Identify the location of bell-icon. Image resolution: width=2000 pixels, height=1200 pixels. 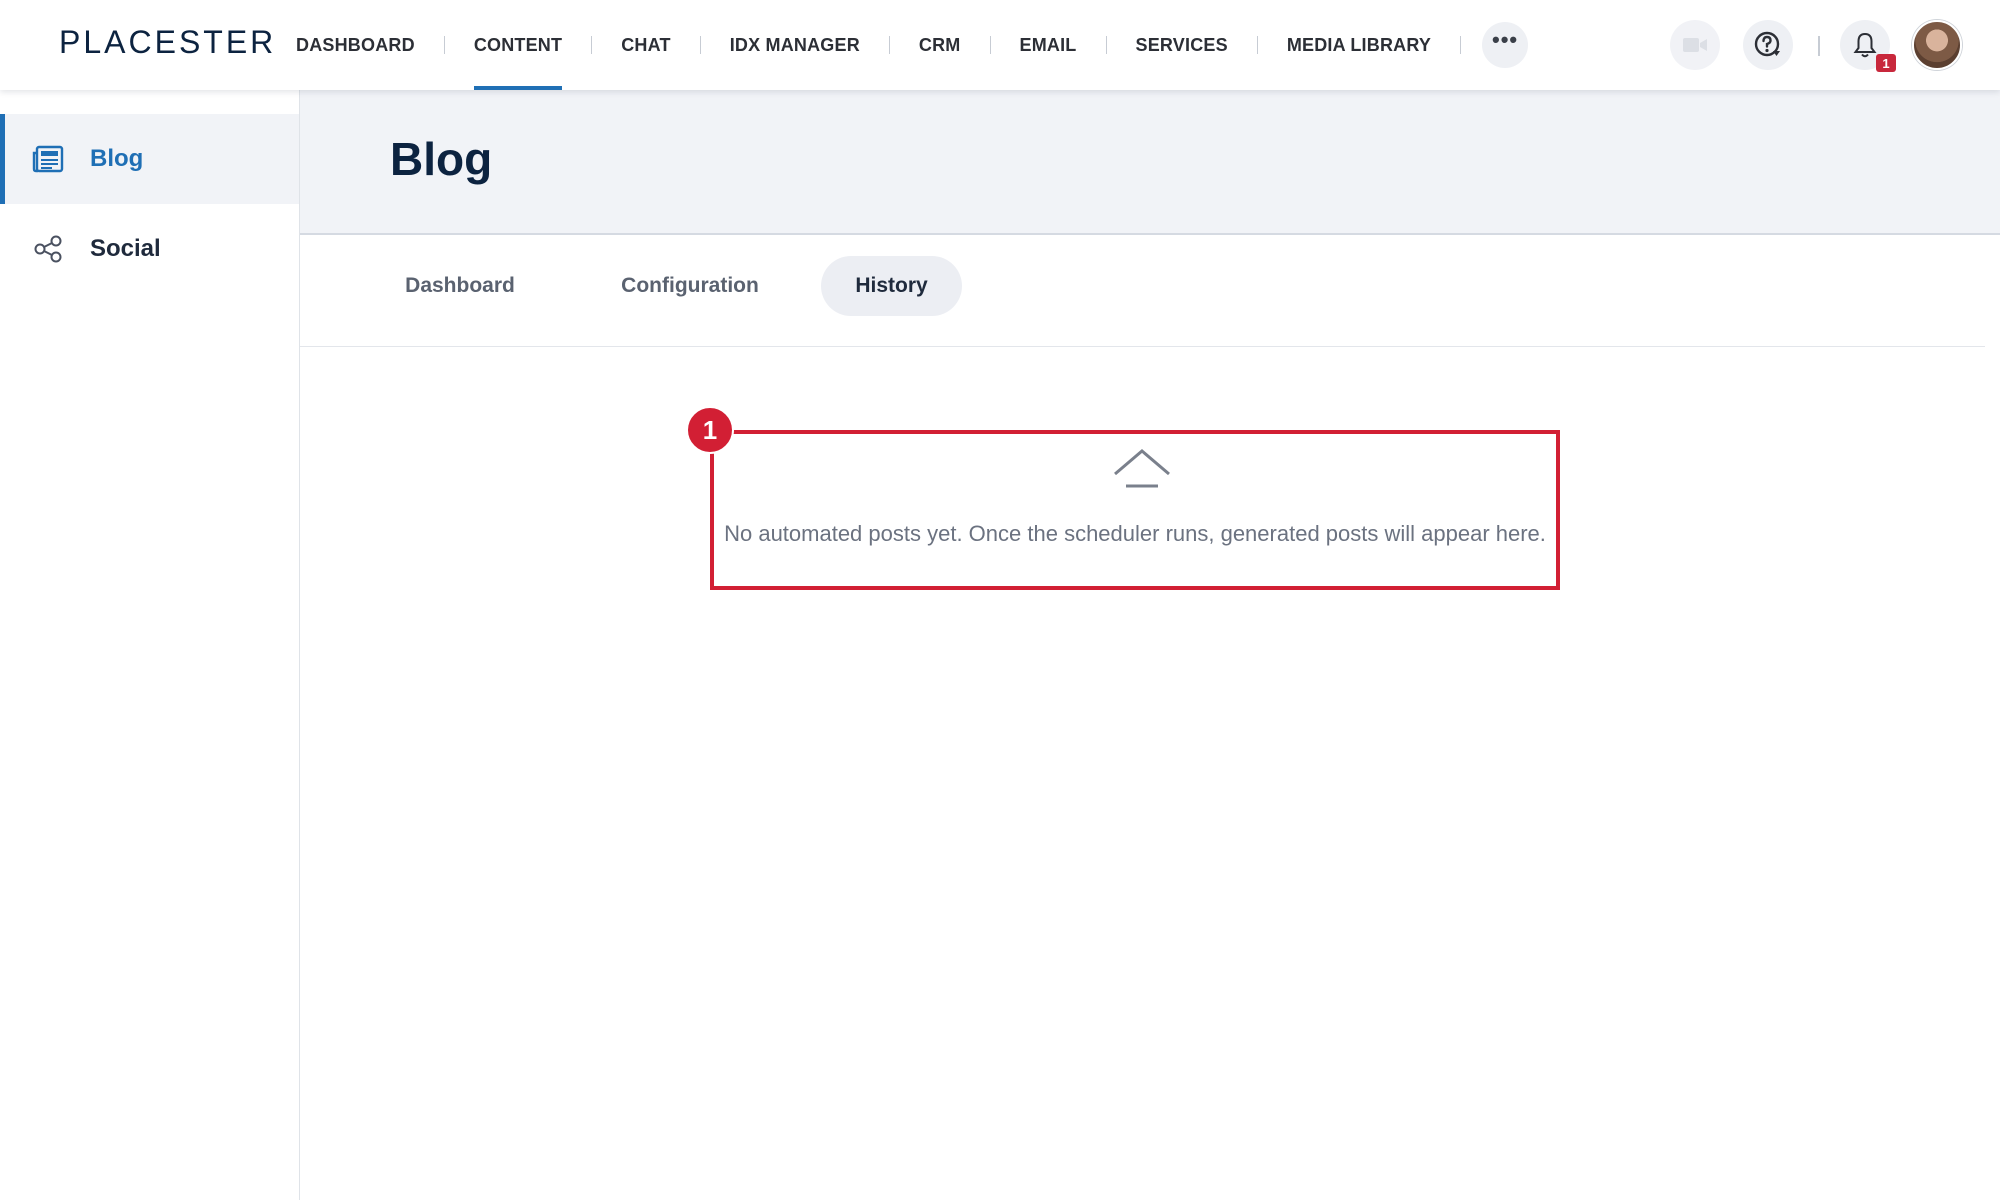
(1865, 45).